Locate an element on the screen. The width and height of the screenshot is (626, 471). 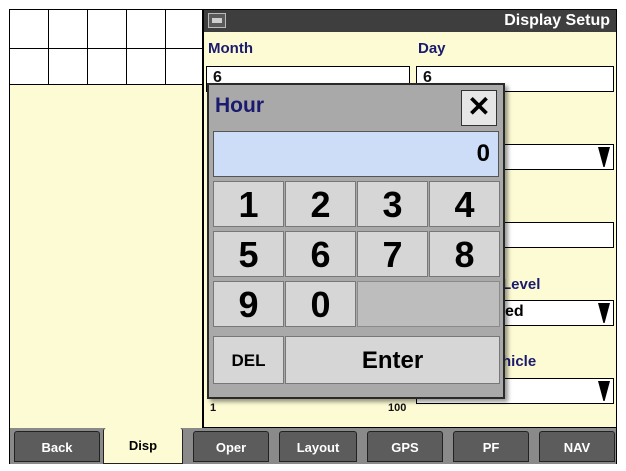
month-label: Month is located at coordinates (230, 48).